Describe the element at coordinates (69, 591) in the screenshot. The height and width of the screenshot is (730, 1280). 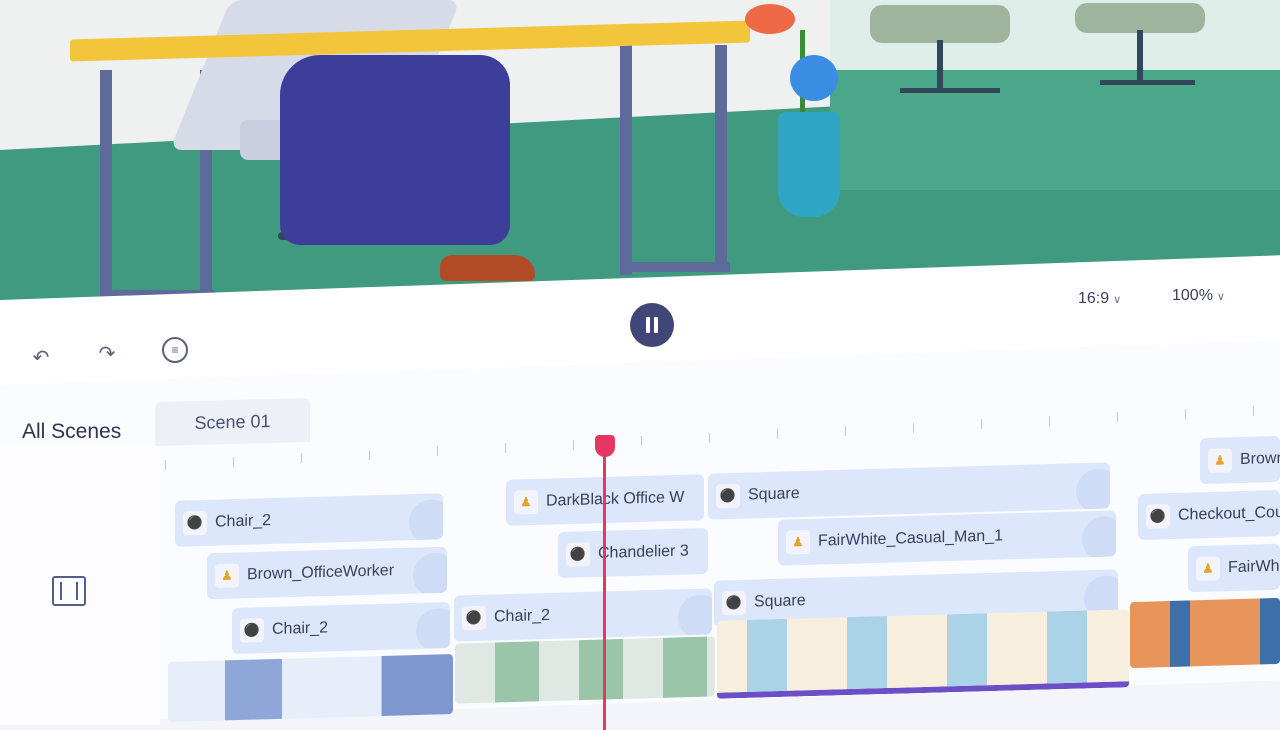
I see `film-strip-icon` at that location.